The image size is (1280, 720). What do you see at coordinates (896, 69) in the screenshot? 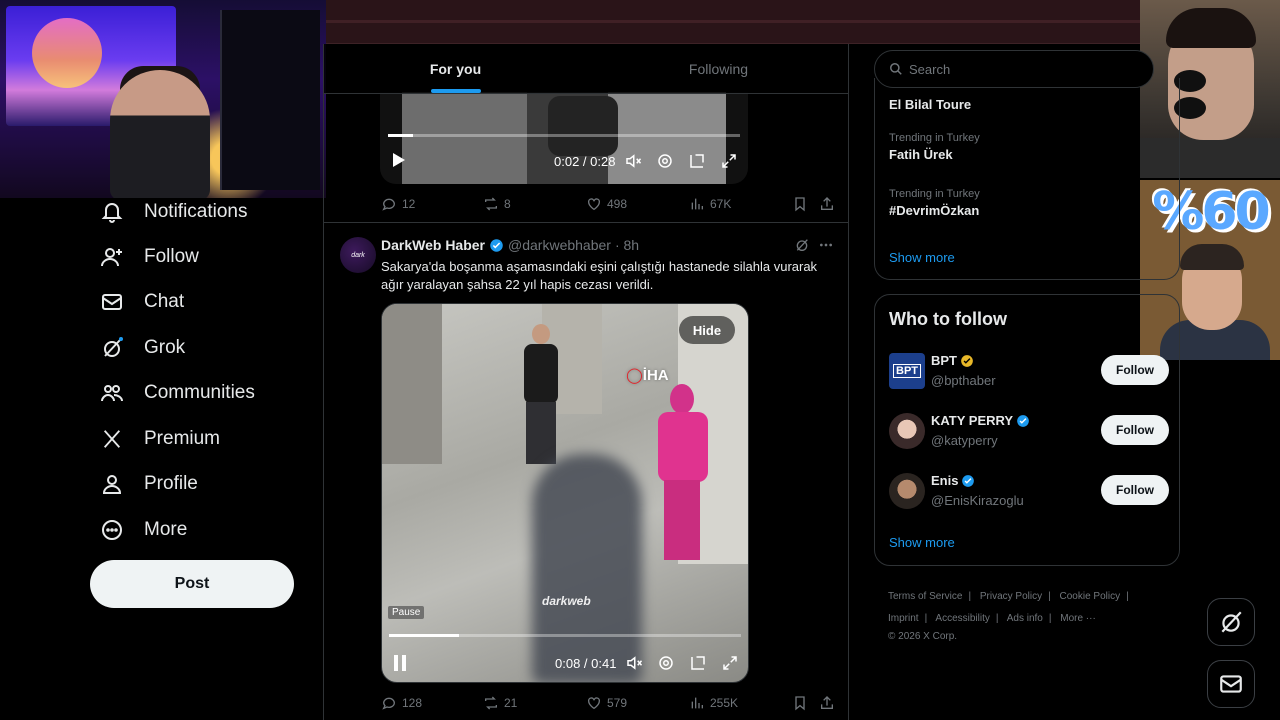
I see `search-icon` at bounding box center [896, 69].